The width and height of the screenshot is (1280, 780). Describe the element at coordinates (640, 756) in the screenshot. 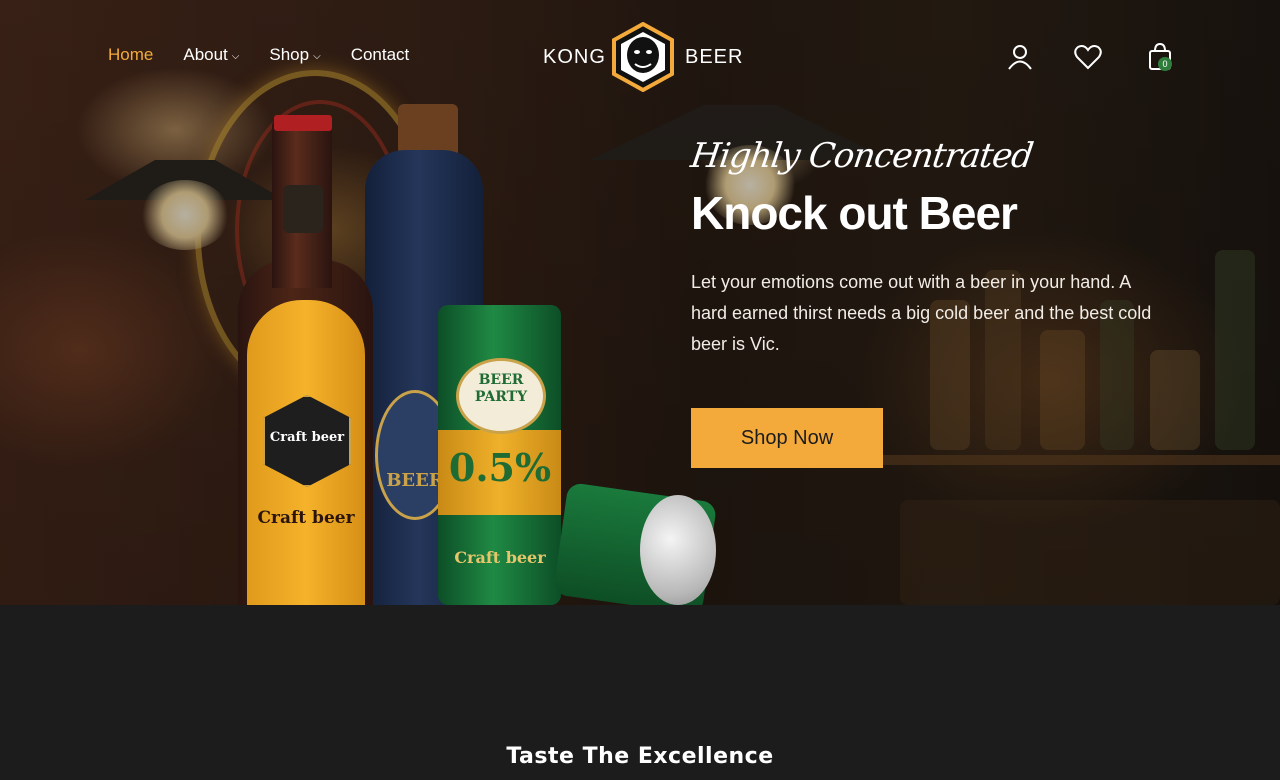

I see `section-title: Taste The Excellence` at that location.